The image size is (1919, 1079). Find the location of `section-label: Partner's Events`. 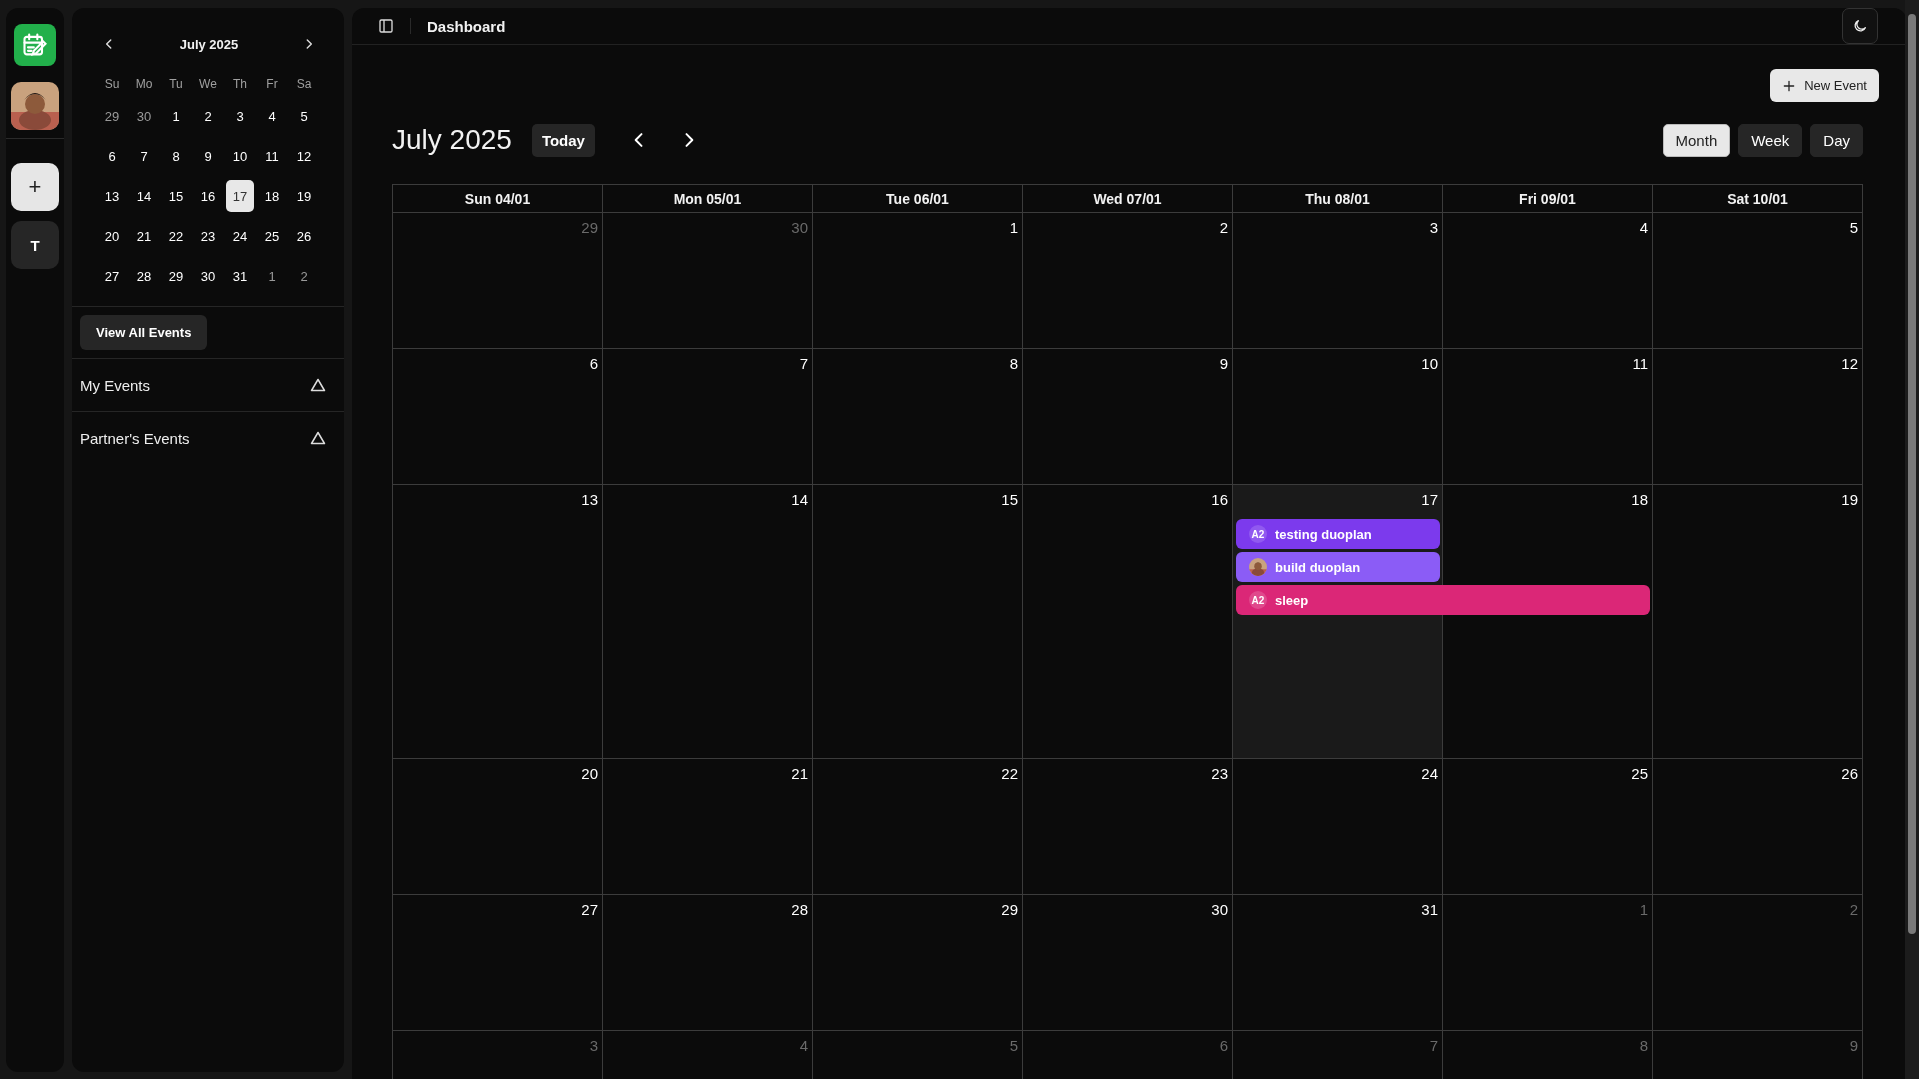

section-label: Partner's Events is located at coordinates (135, 438).